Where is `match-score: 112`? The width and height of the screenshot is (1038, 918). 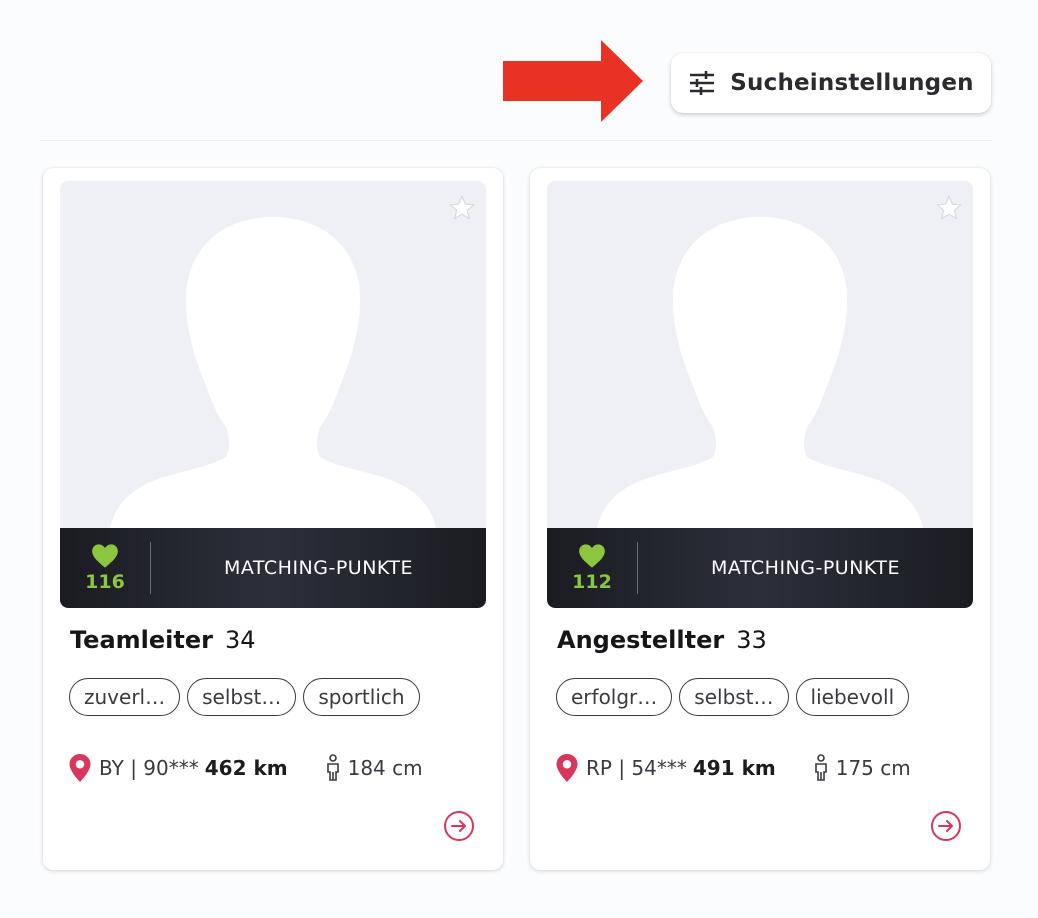
match-score: 112 is located at coordinates (592, 568).